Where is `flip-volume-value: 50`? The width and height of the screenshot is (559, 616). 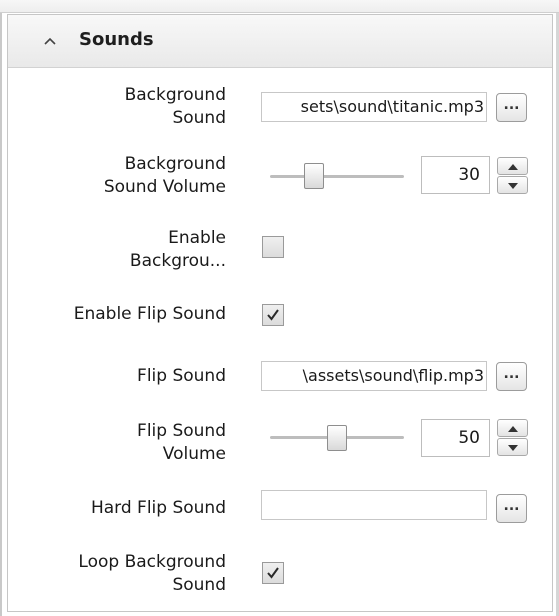
flip-volume-value: 50 is located at coordinates (455, 438).